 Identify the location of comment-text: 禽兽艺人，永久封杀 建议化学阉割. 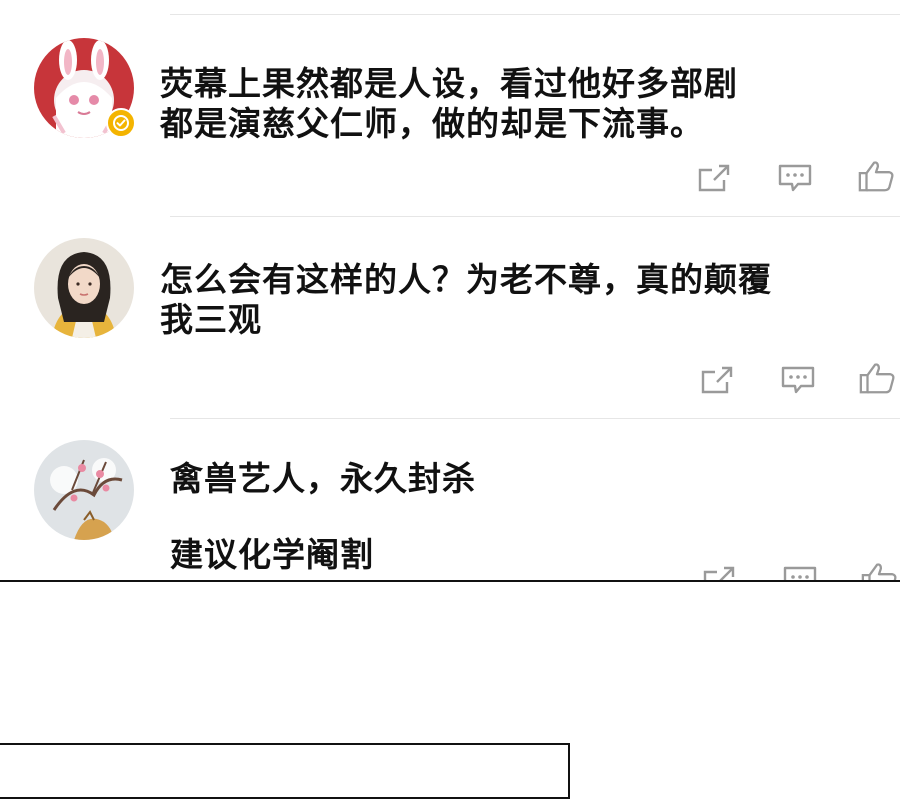
(323, 516).